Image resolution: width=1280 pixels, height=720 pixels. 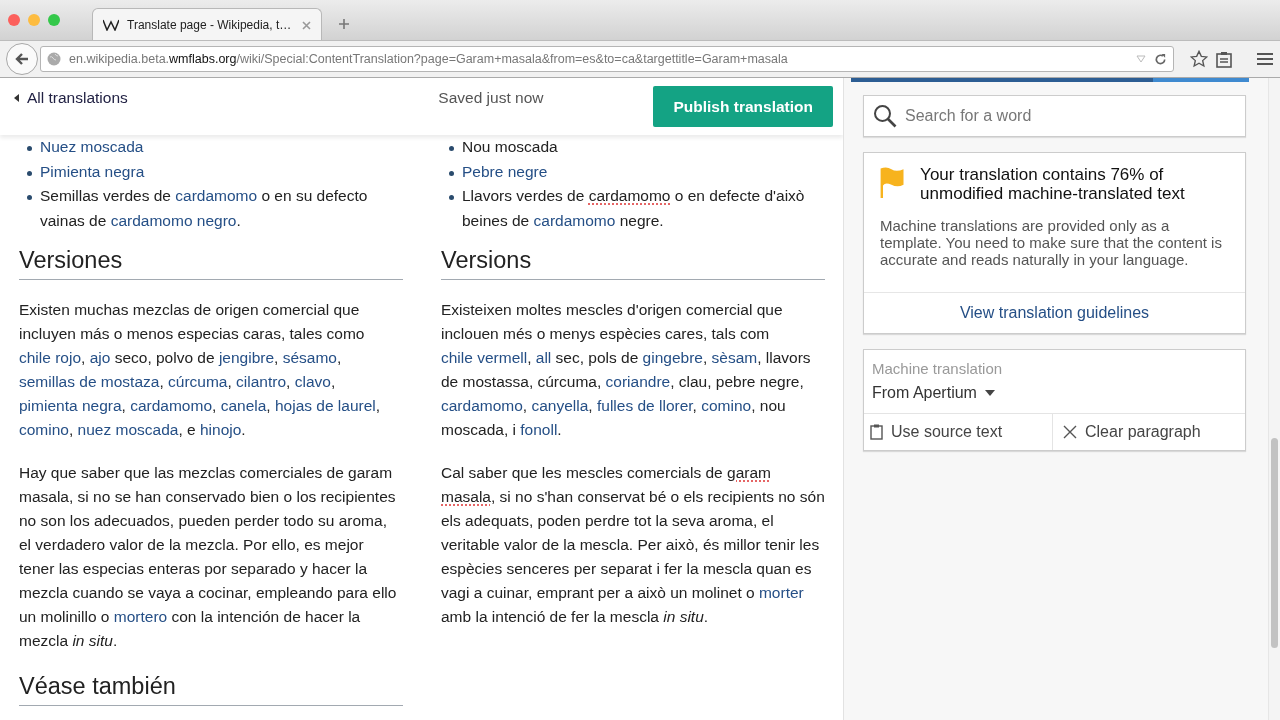 What do you see at coordinates (505, 171) in the screenshot?
I see `link: Pebre negre` at bounding box center [505, 171].